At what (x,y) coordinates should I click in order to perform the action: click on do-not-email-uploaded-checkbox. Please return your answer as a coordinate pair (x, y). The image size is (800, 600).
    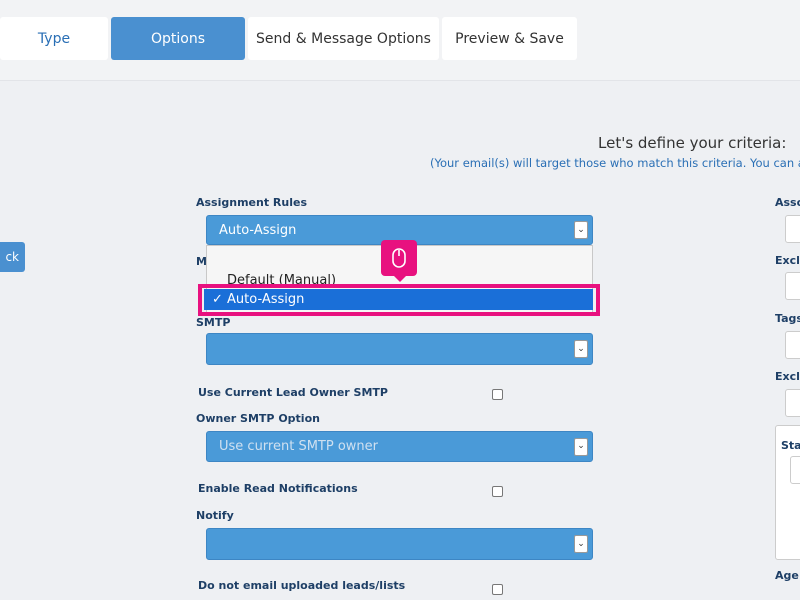
    Looking at the image, I should click on (497, 589).